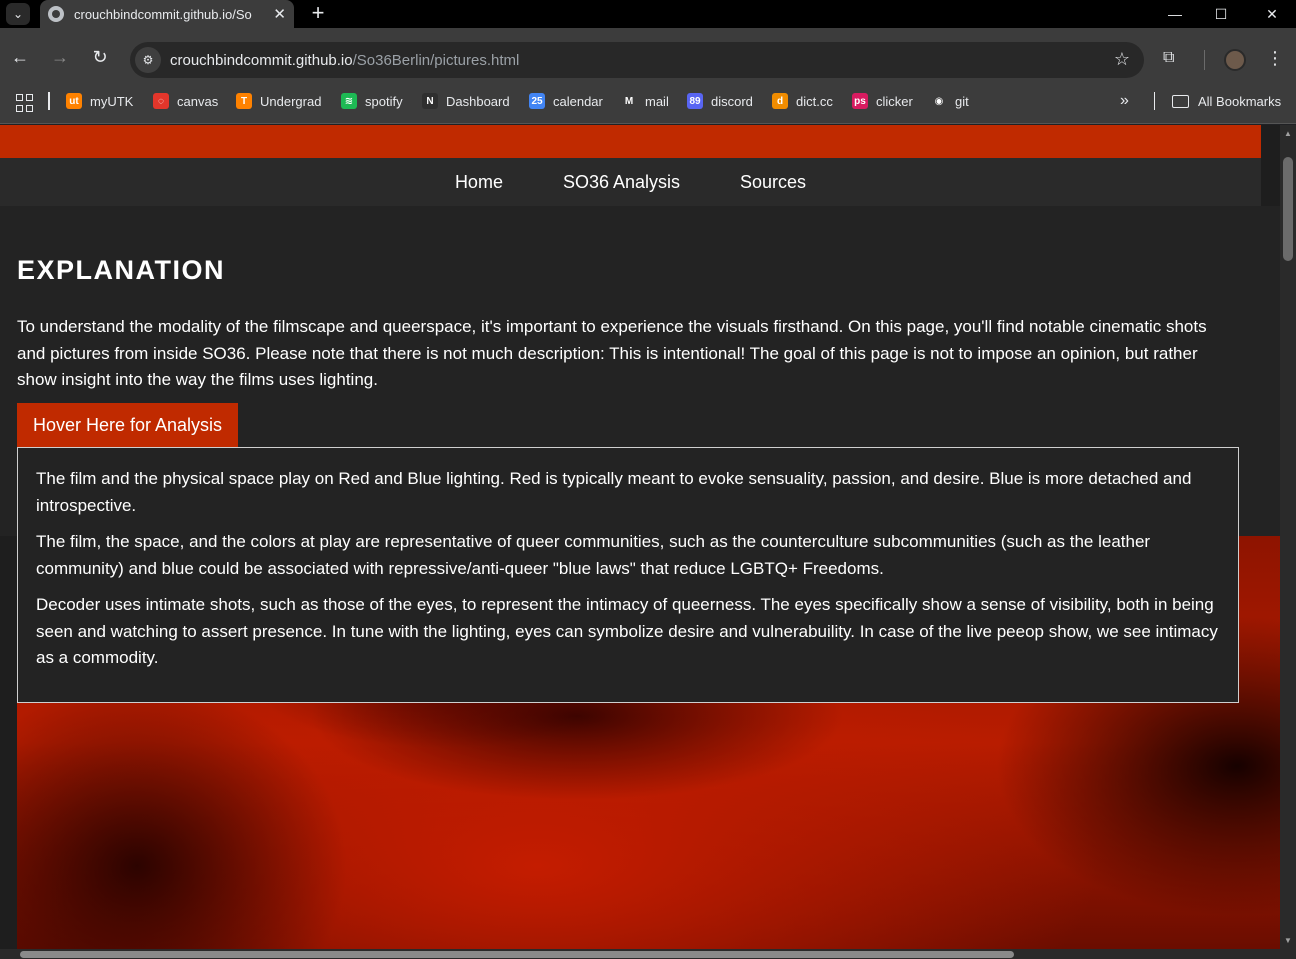 This screenshot has width=1296, height=959. I want to click on calendar-icon: 25, so click(537, 101).